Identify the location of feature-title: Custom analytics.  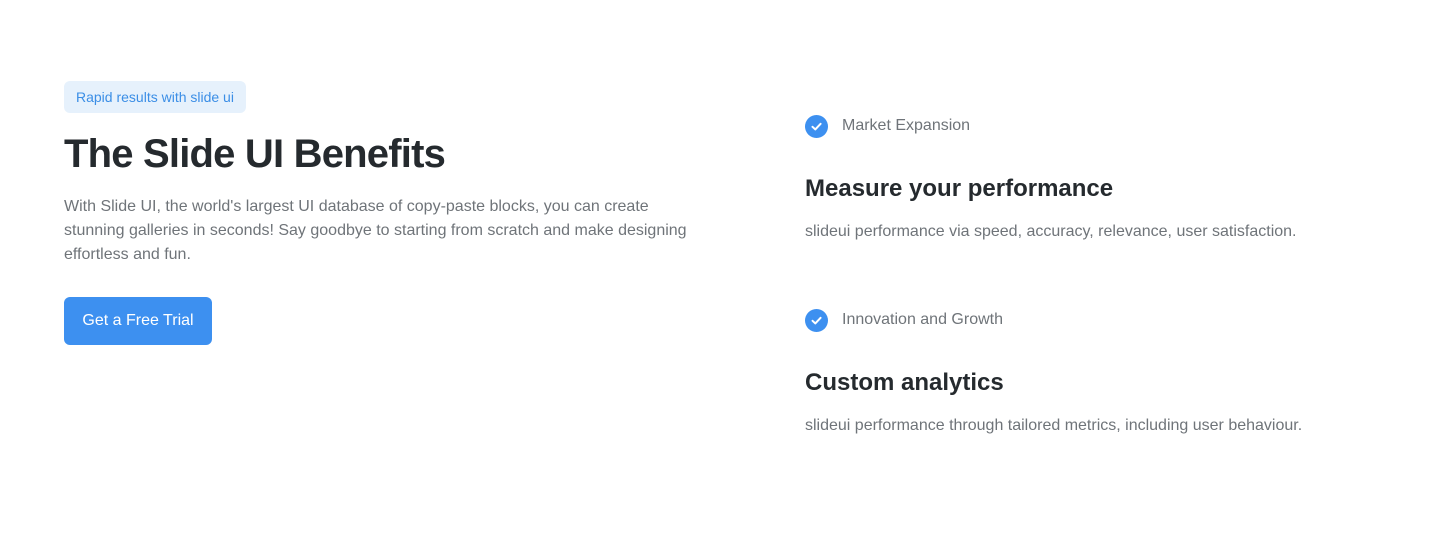
(904, 382).